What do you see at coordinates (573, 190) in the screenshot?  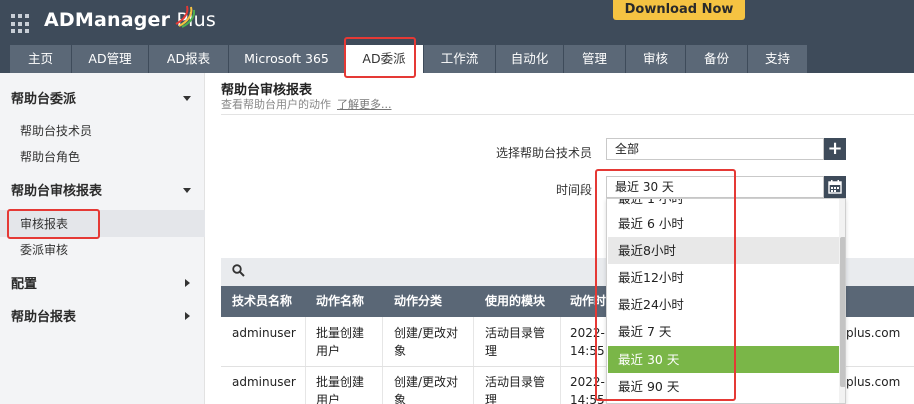 I see `period-label: 时间段` at bounding box center [573, 190].